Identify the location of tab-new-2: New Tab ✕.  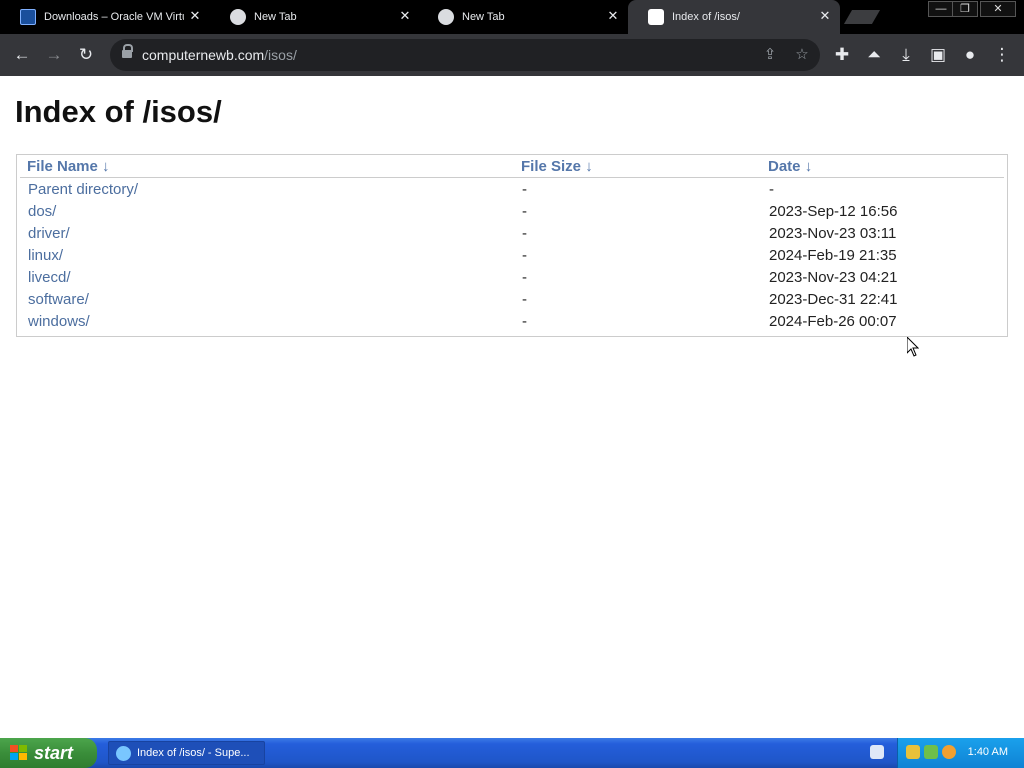
(523, 17).